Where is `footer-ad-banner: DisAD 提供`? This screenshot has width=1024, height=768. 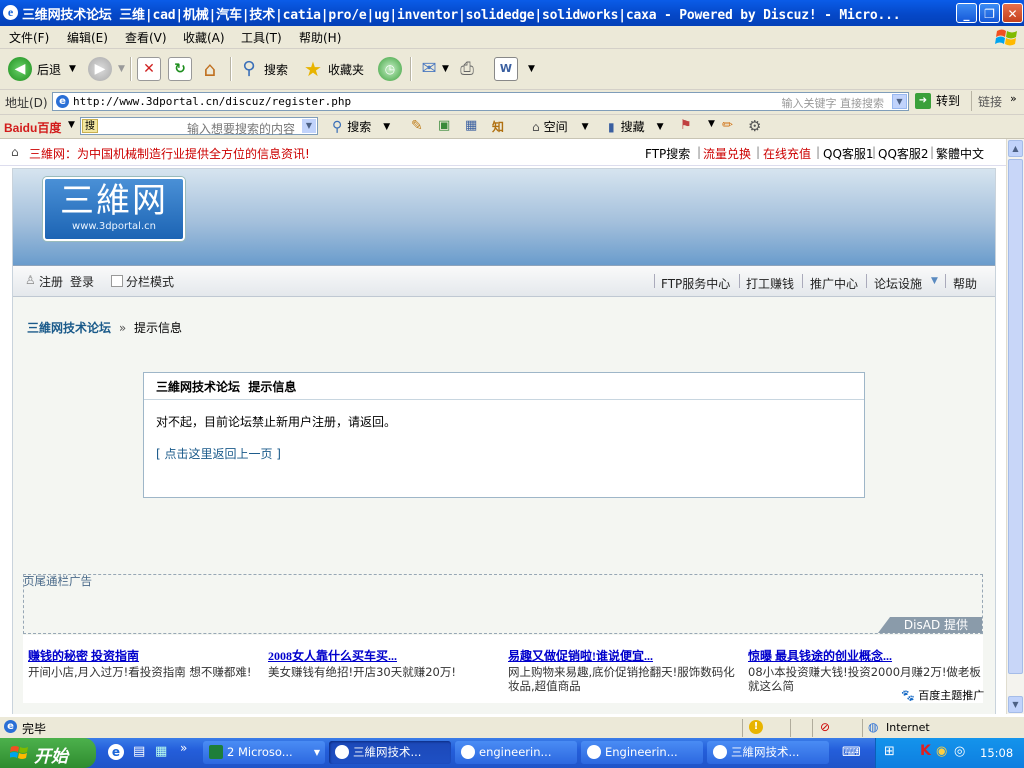
footer-ad-banner: DisAD 提供 is located at coordinates (503, 604).